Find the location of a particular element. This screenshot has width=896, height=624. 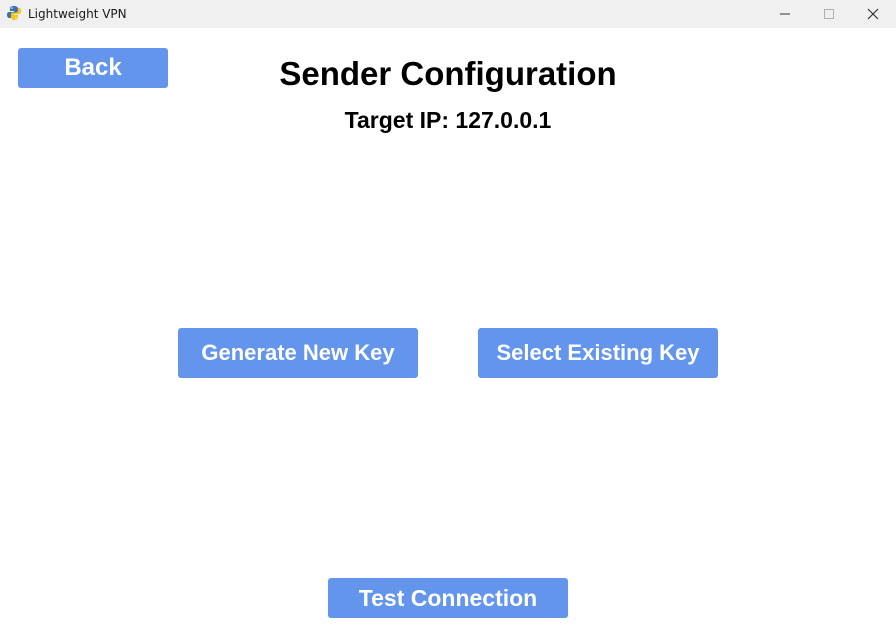

close-button is located at coordinates (873, 14).